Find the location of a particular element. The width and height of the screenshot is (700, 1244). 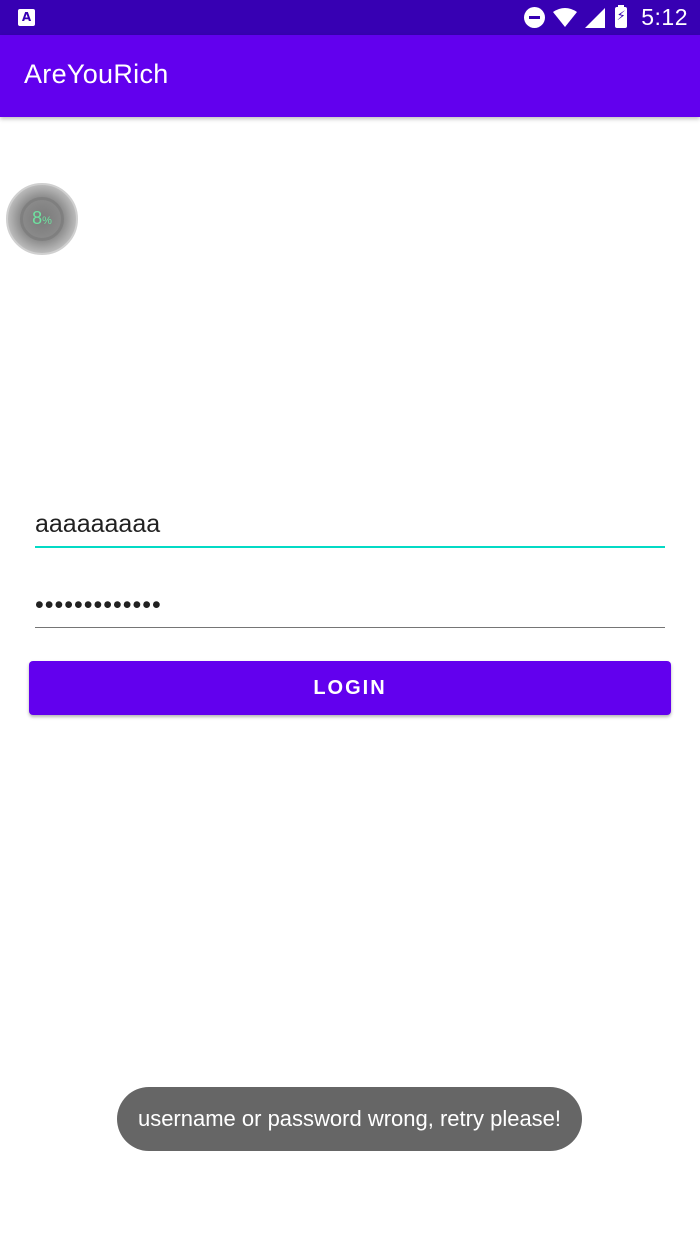

overlay-percentage: 8% is located at coordinates (42, 219).